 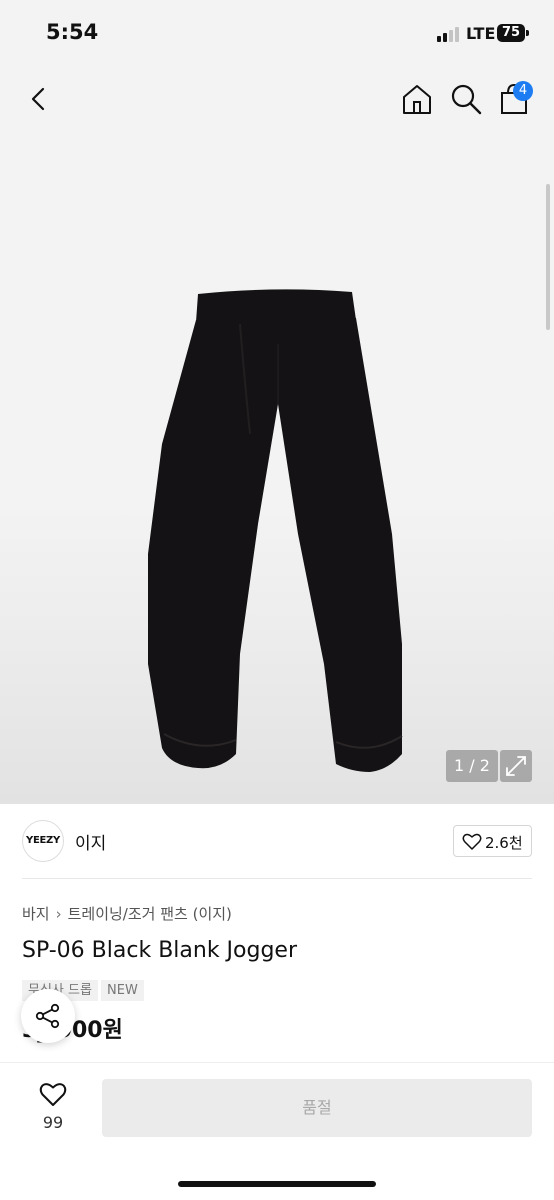 What do you see at coordinates (58, 914) in the screenshot?
I see `chevron-right-icon: ›` at bounding box center [58, 914].